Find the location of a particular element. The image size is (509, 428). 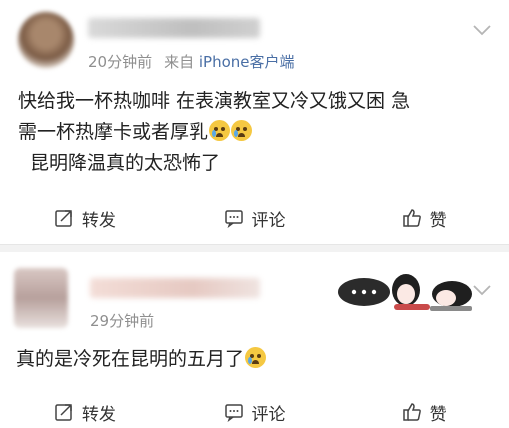

content-line: 昆明降温真的太恐怖了 is located at coordinates (125, 163).